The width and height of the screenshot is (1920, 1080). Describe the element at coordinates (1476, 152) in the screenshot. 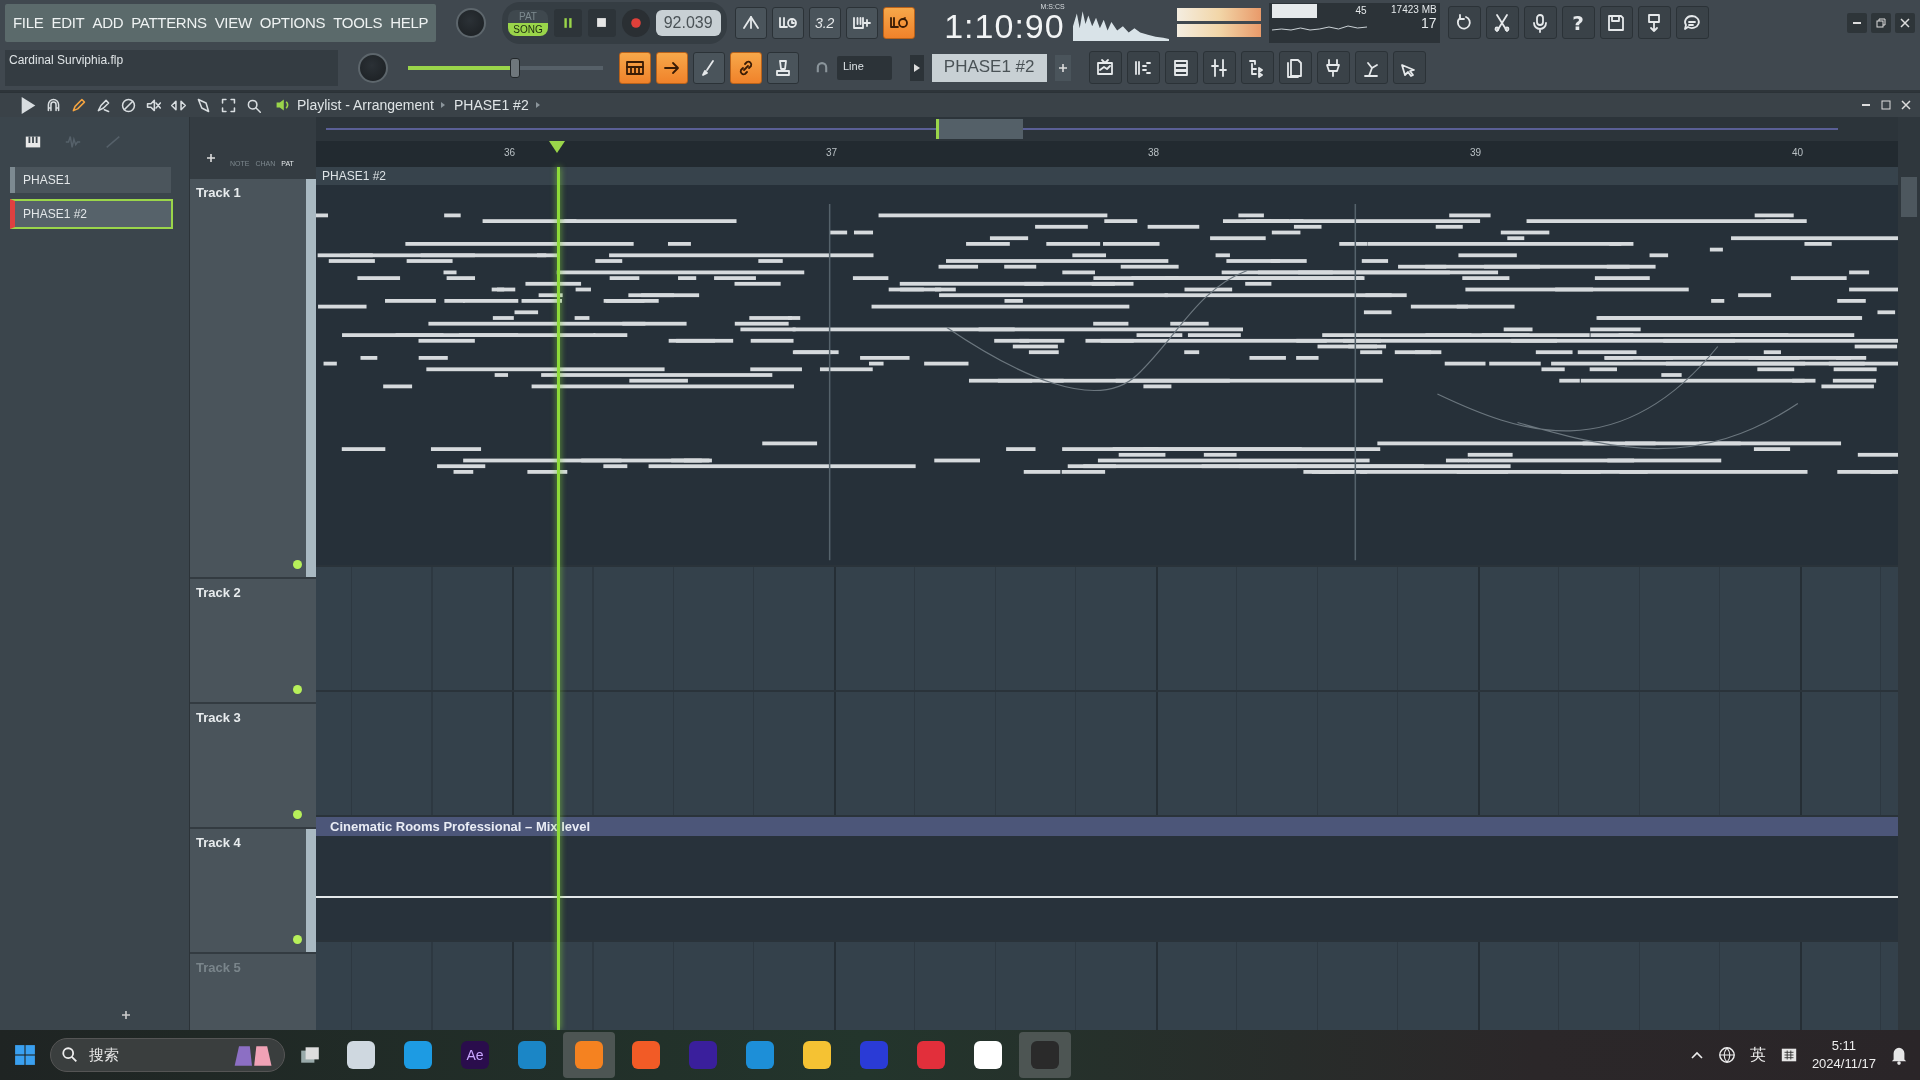

I see `bar-number: 39` at that location.